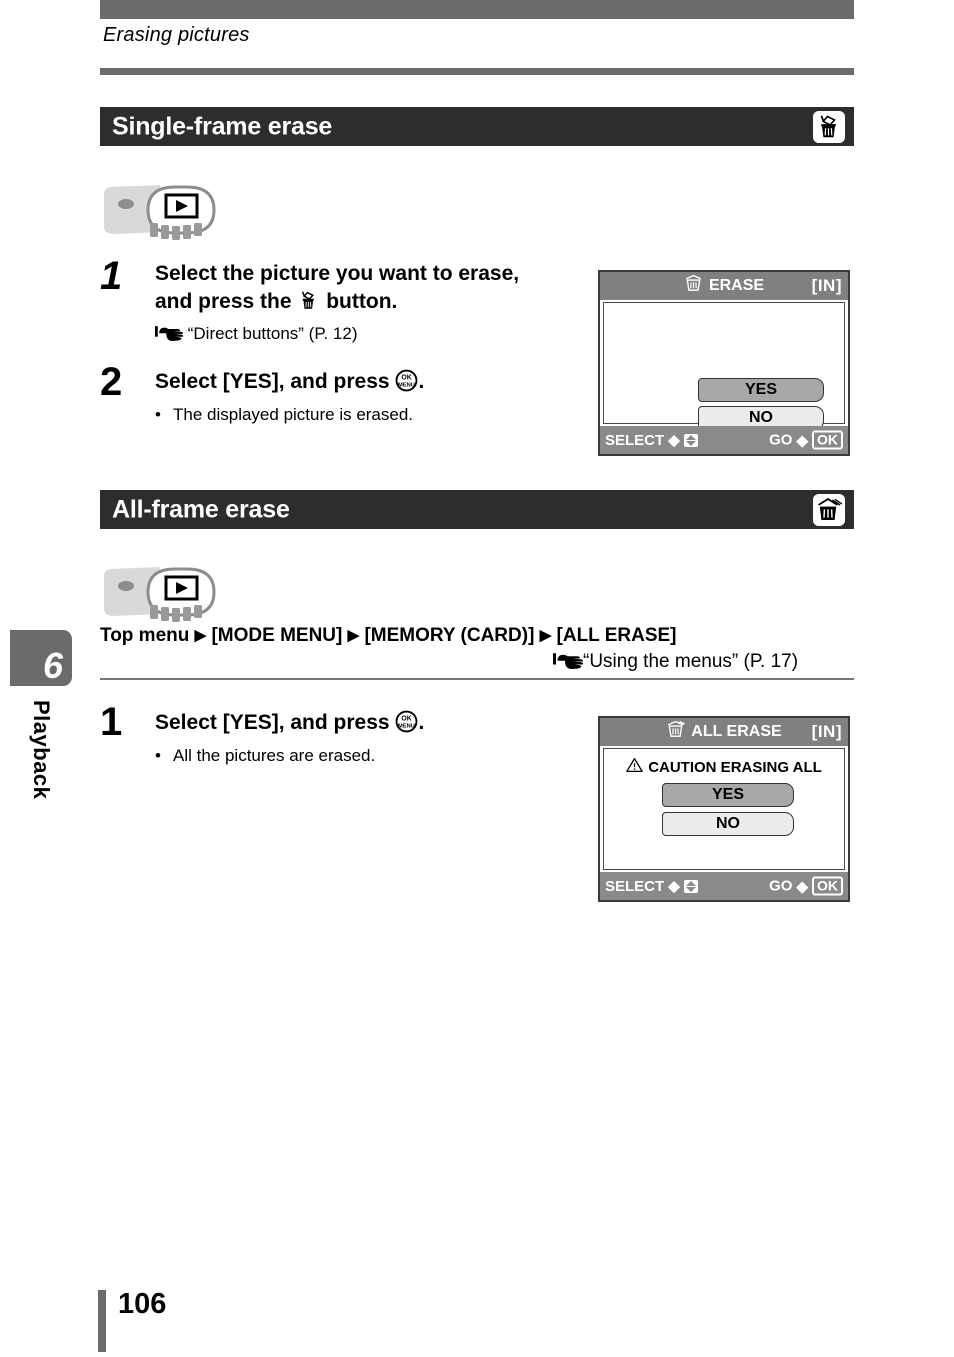 The image size is (954, 1357). Describe the element at coordinates (477, 509) in the screenshot. I see `section-header-all-frame-erase: All-frame erase` at that location.